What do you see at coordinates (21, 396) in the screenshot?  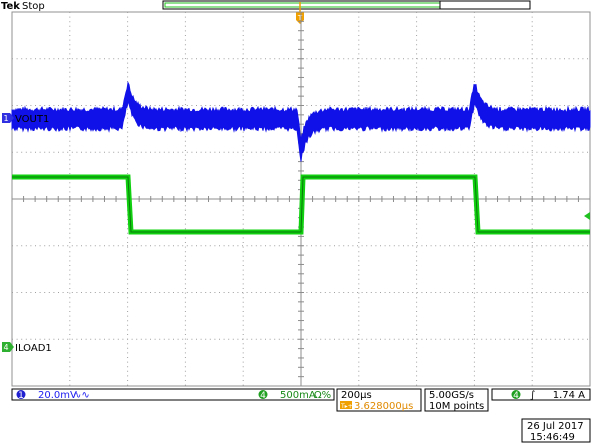 I see `ch1-readout-number: 1` at bounding box center [21, 396].